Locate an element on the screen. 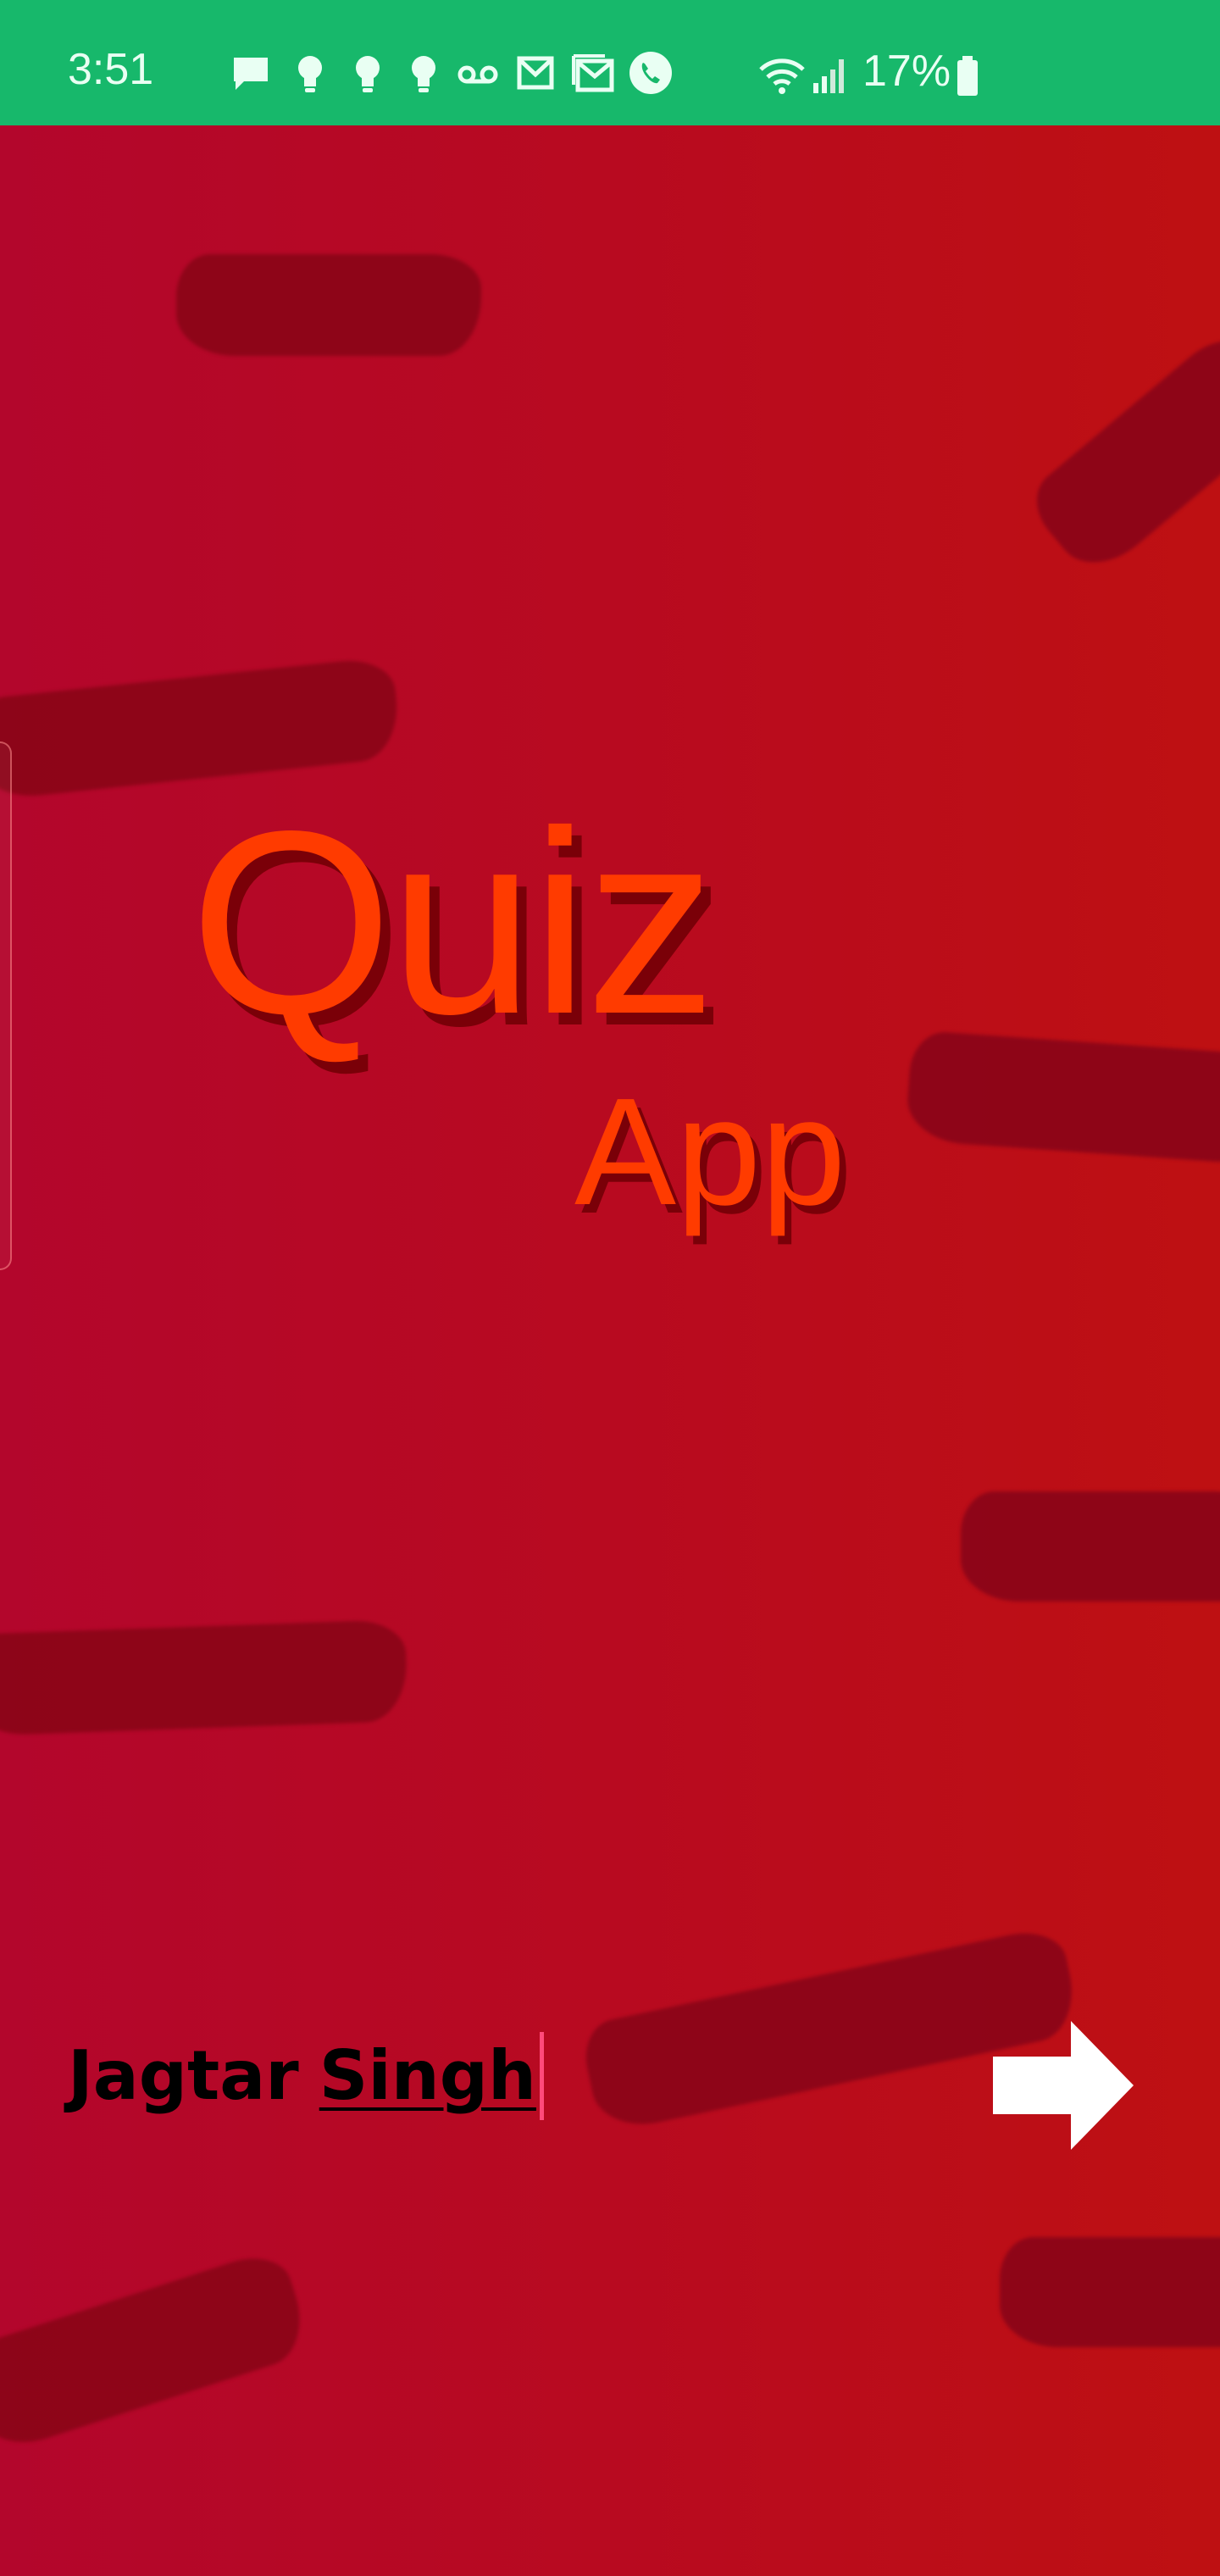 This screenshot has height=2576, width=1220. system-icons is located at coordinates (805, 76).